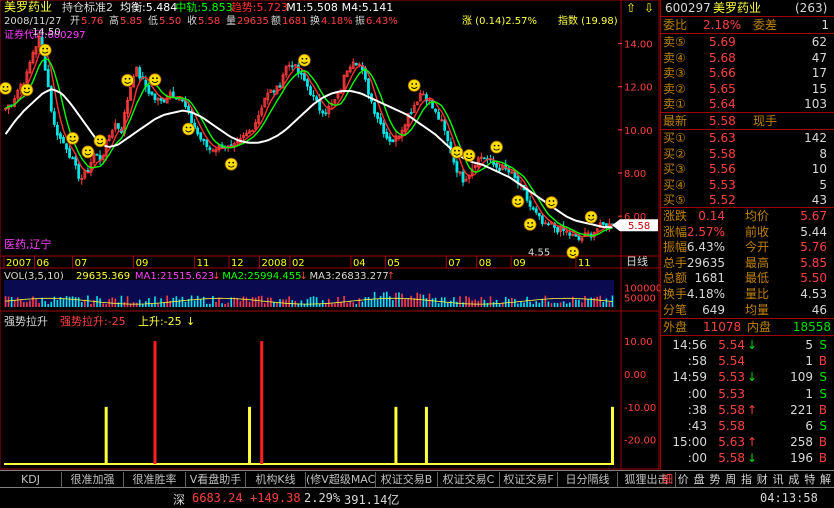 The width and height of the screenshot is (834, 508). What do you see at coordinates (674, 88) in the screenshot?
I see `sell-label: 卖②` at bounding box center [674, 88].